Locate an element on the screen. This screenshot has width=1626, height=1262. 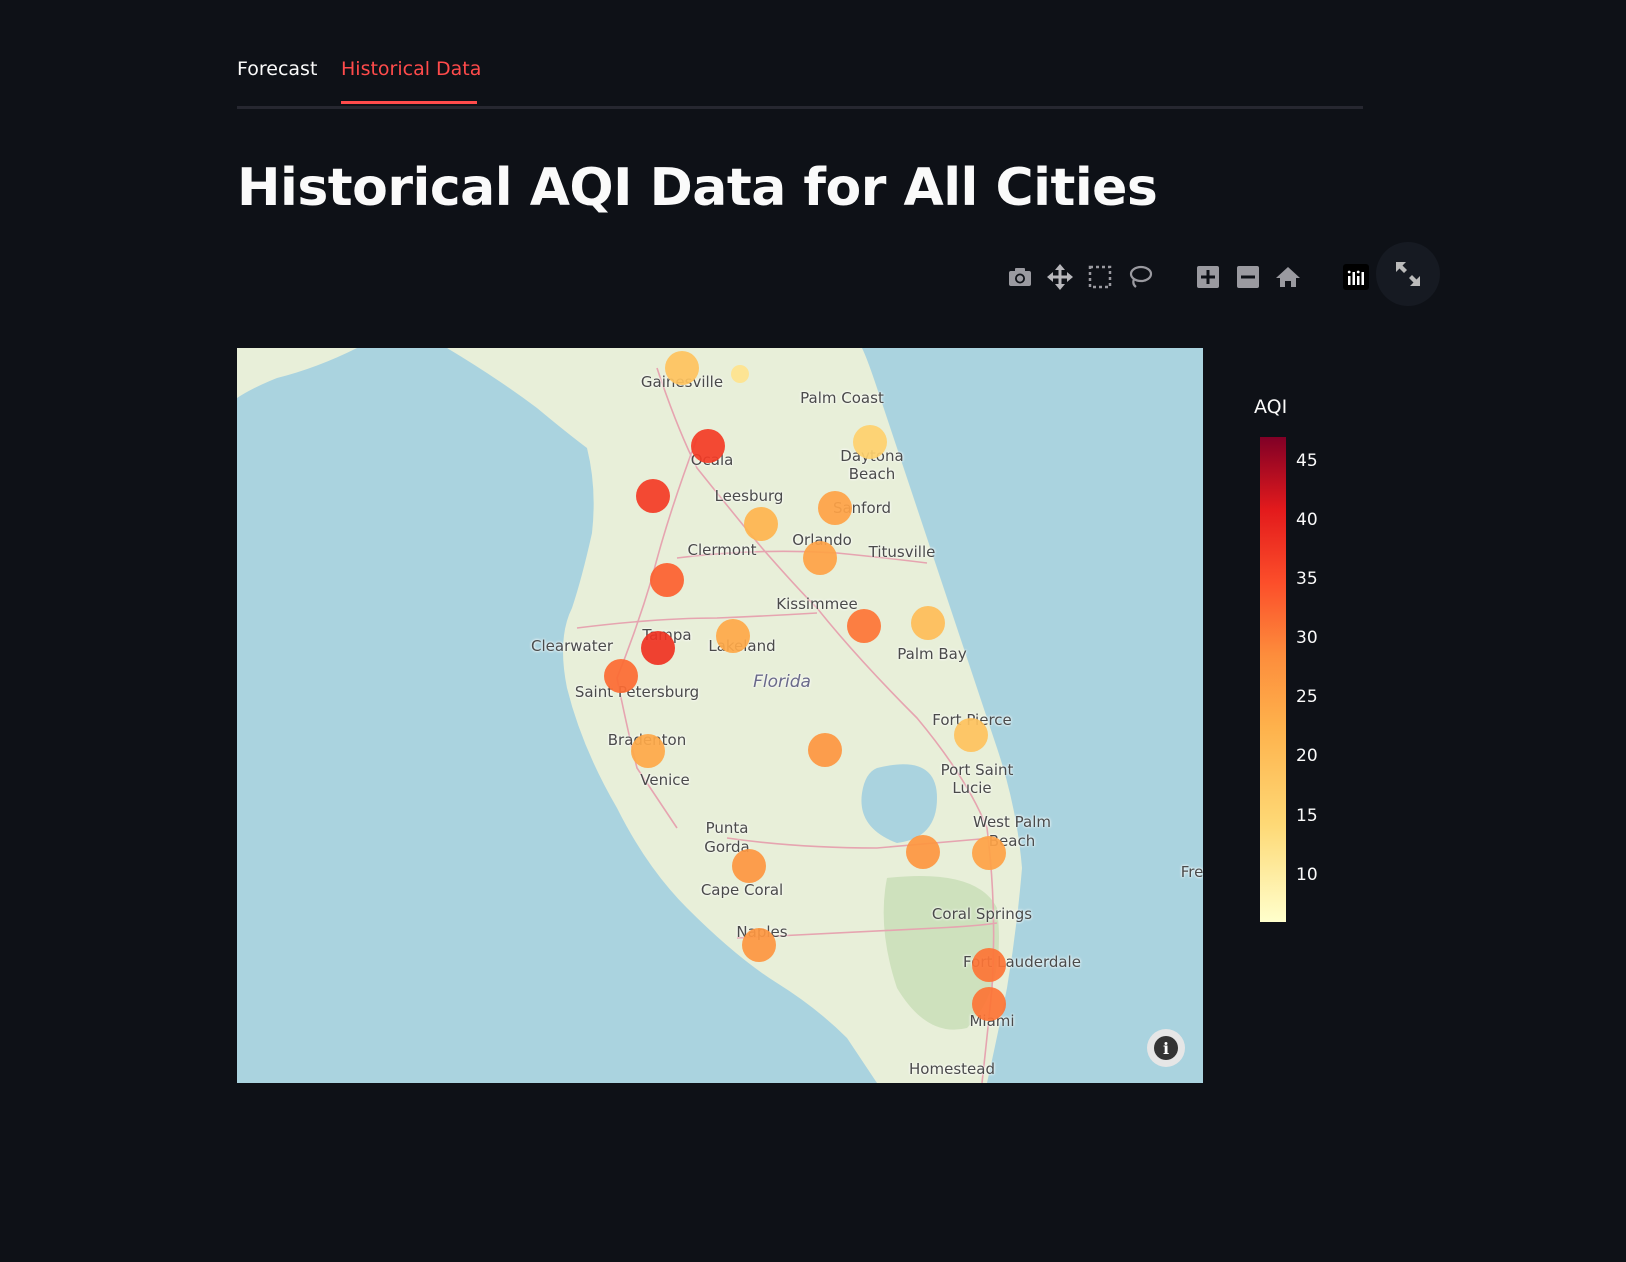
plotly-logo-icon is located at coordinates (1356, 277).